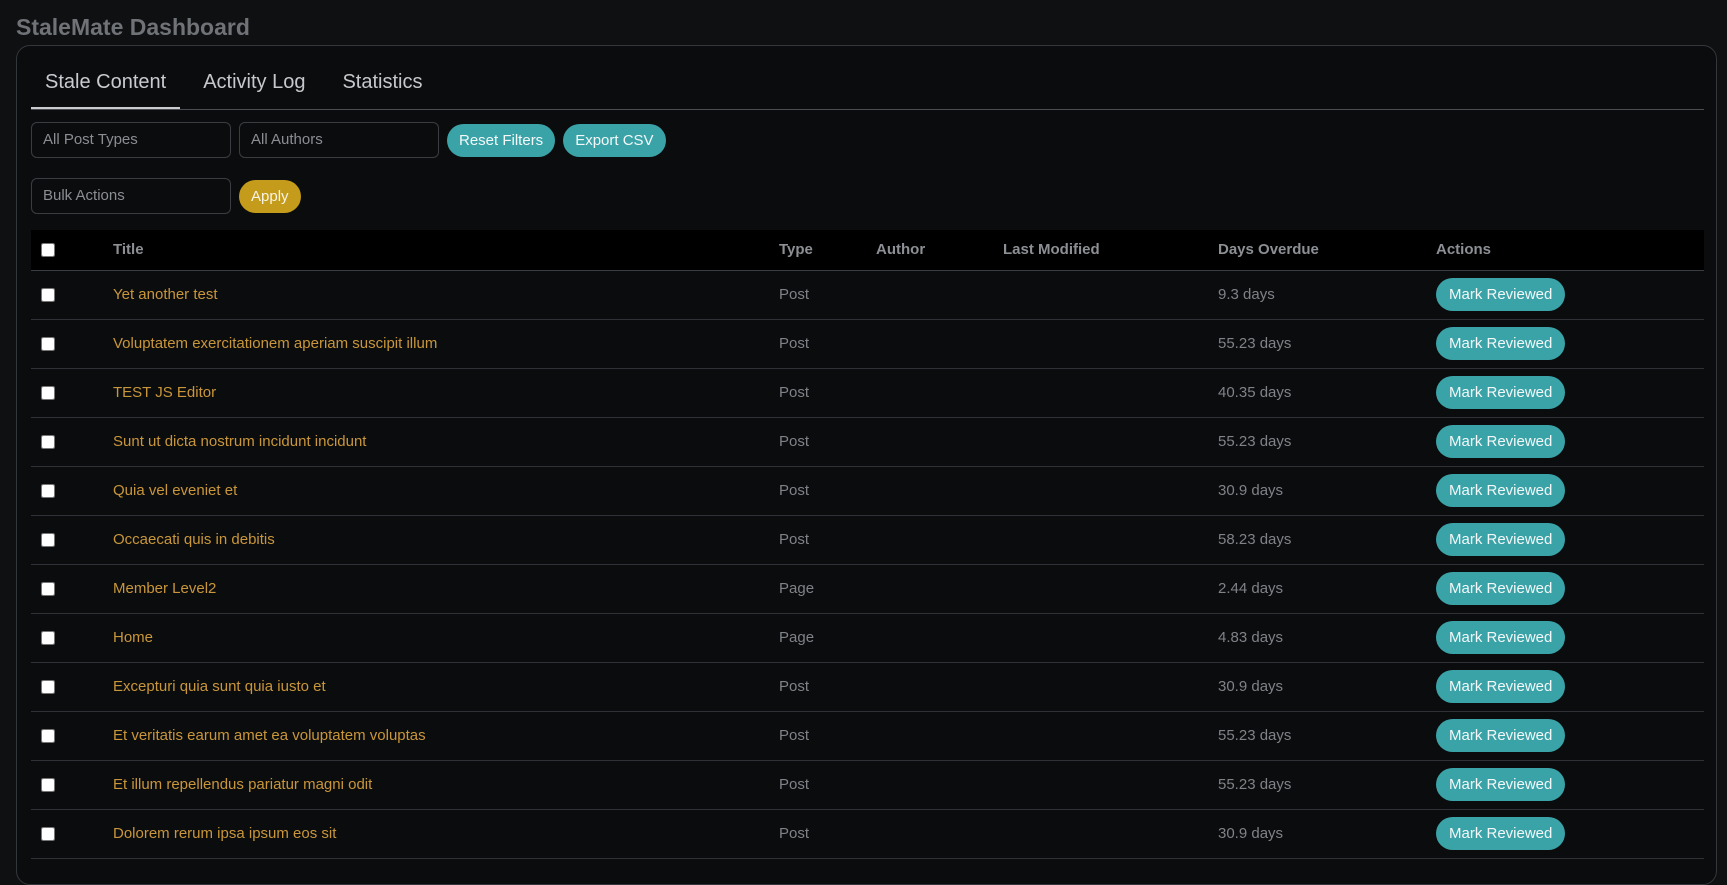 The image size is (1727, 885). I want to click on post-type: Page, so click(827, 638).